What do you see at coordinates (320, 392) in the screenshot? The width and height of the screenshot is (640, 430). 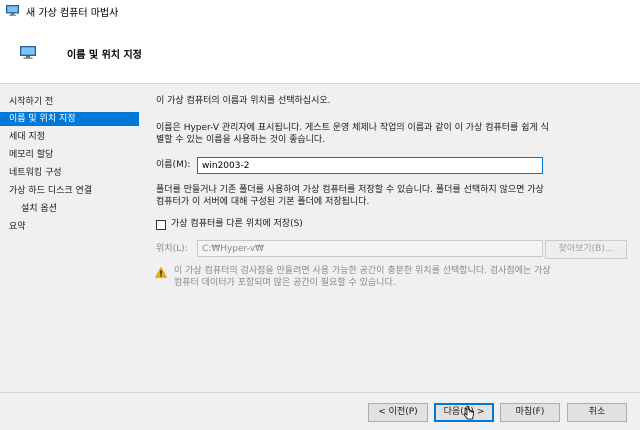 I see `footer-separator` at bounding box center [320, 392].